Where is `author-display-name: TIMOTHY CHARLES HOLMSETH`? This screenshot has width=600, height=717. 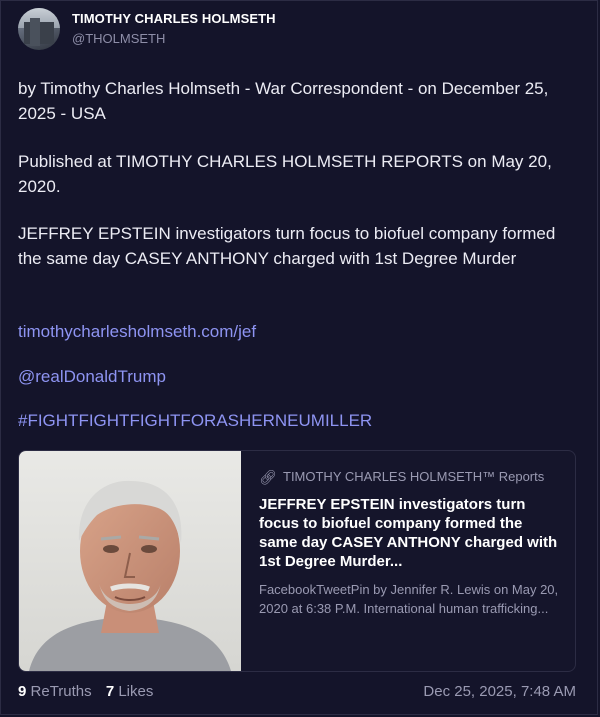 author-display-name: TIMOTHY CHARLES HOLMSETH is located at coordinates (174, 18).